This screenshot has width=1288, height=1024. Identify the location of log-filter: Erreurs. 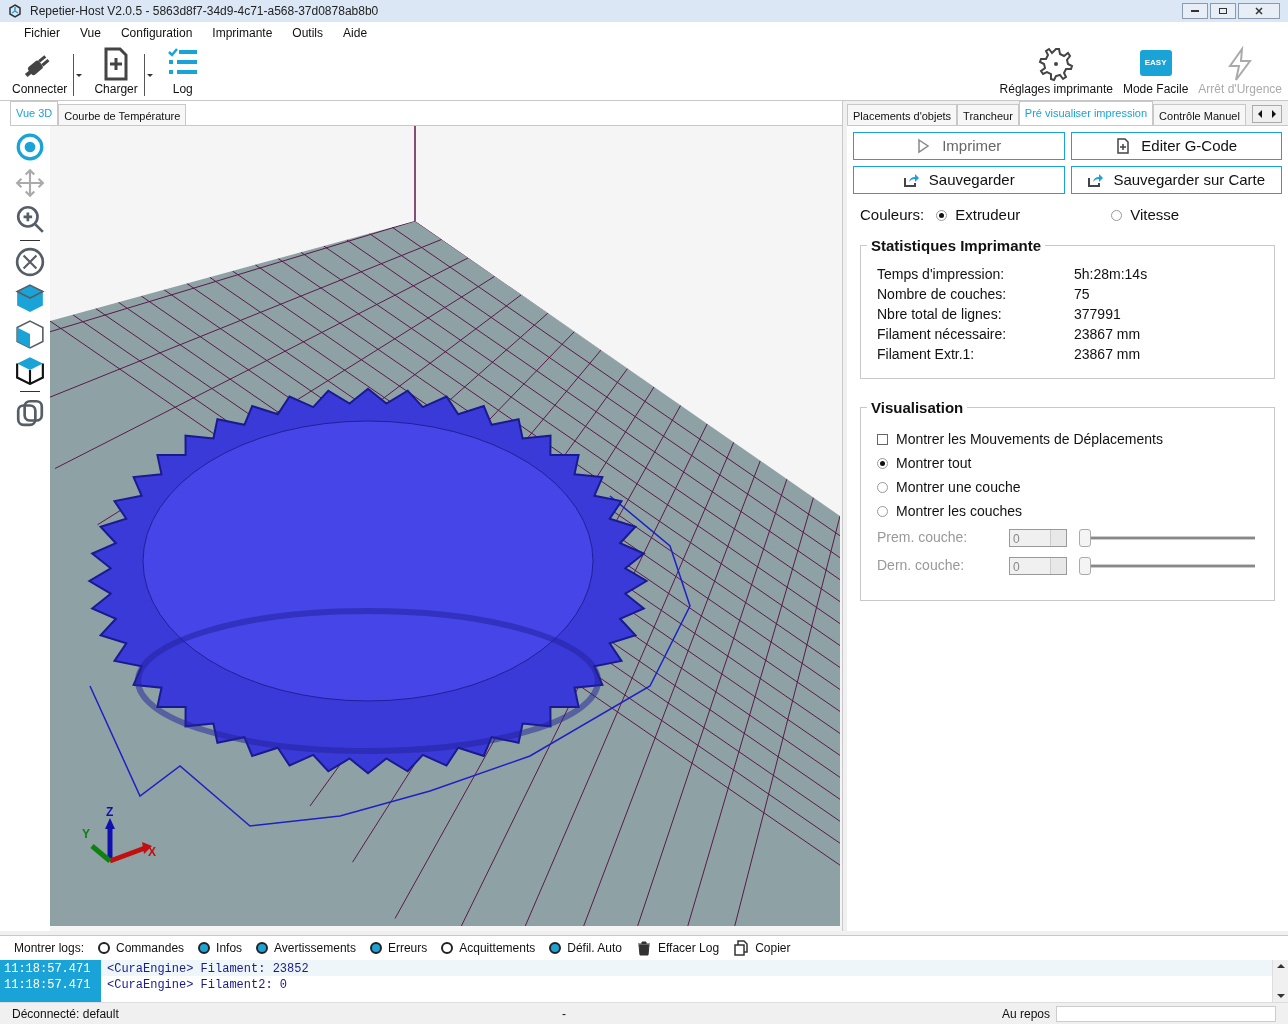
(398, 948).